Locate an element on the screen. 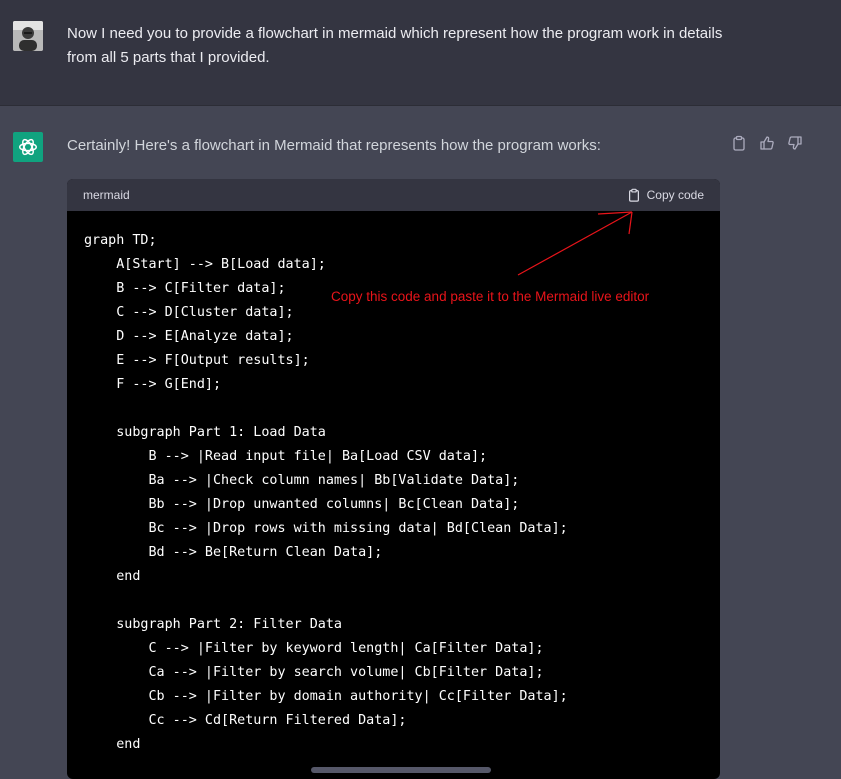 The height and width of the screenshot is (779, 841). copy-icon is located at coordinates (634, 195).